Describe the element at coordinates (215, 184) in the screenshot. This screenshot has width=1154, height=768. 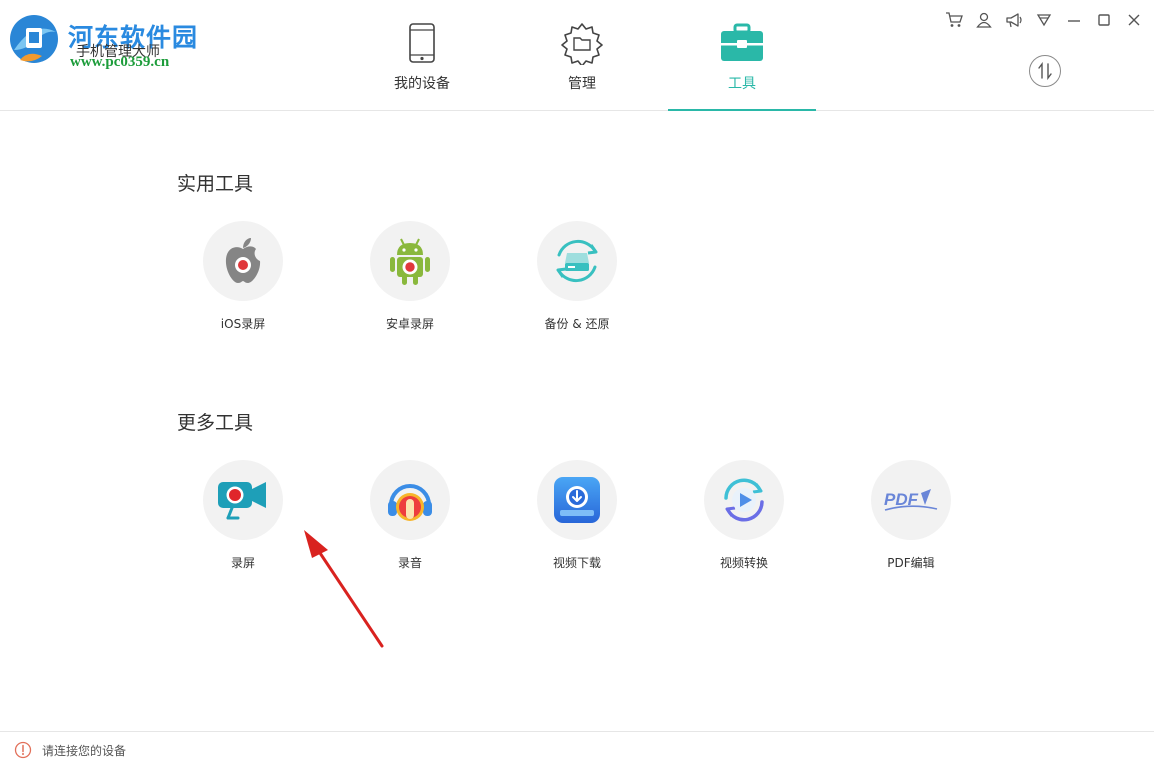
I see `section-title-practical: 实用工具` at that location.